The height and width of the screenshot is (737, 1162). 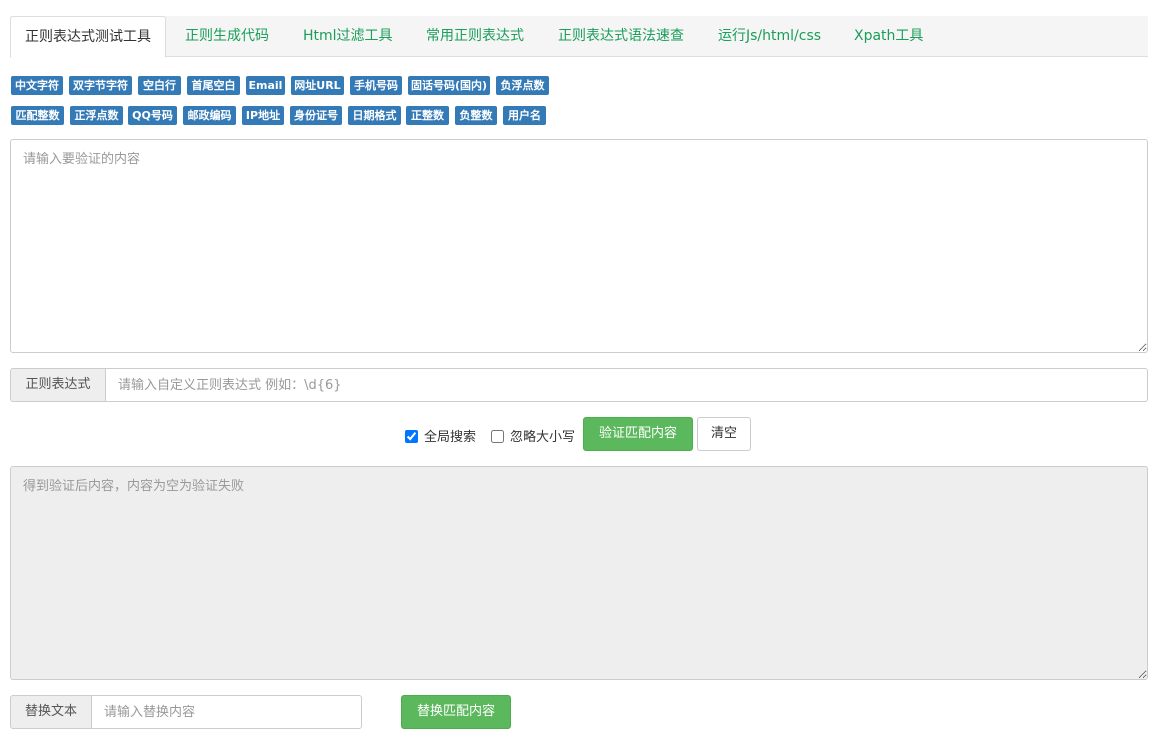 What do you see at coordinates (888, 36) in the screenshot?
I see `tab-xpath-tool: Xpath工具` at bounding box center [888, 36].